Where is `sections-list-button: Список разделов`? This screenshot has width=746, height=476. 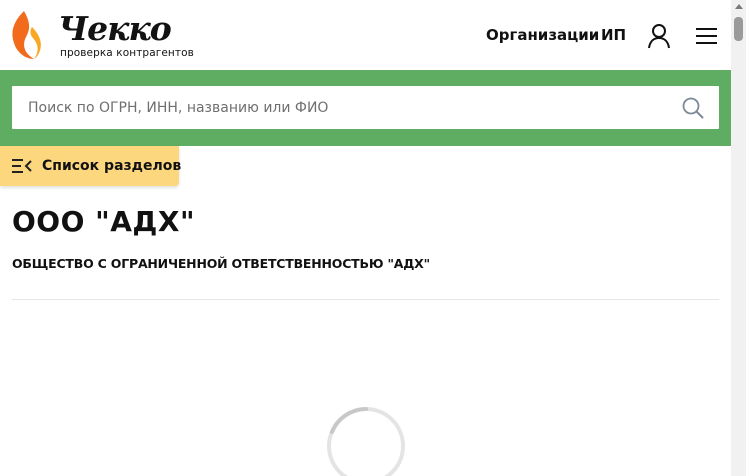
sections-list-button: Список разделов is located at coordinates (91, 166).